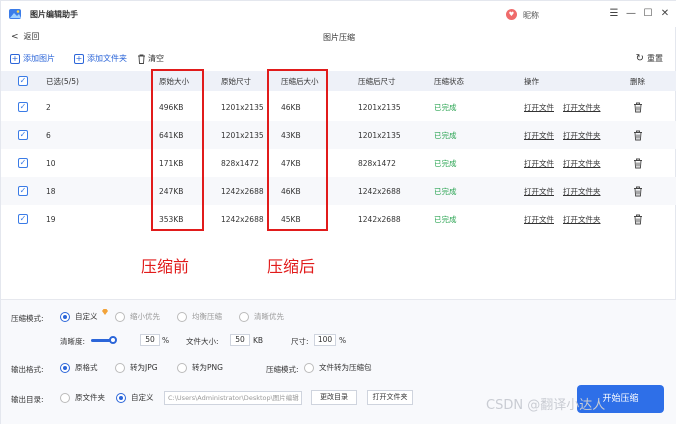 The width and height of the screenshot is (676, 424). Describe the element at coordinates (166, 340) in the screenshot. I see `clarity-unit: %` at that location.